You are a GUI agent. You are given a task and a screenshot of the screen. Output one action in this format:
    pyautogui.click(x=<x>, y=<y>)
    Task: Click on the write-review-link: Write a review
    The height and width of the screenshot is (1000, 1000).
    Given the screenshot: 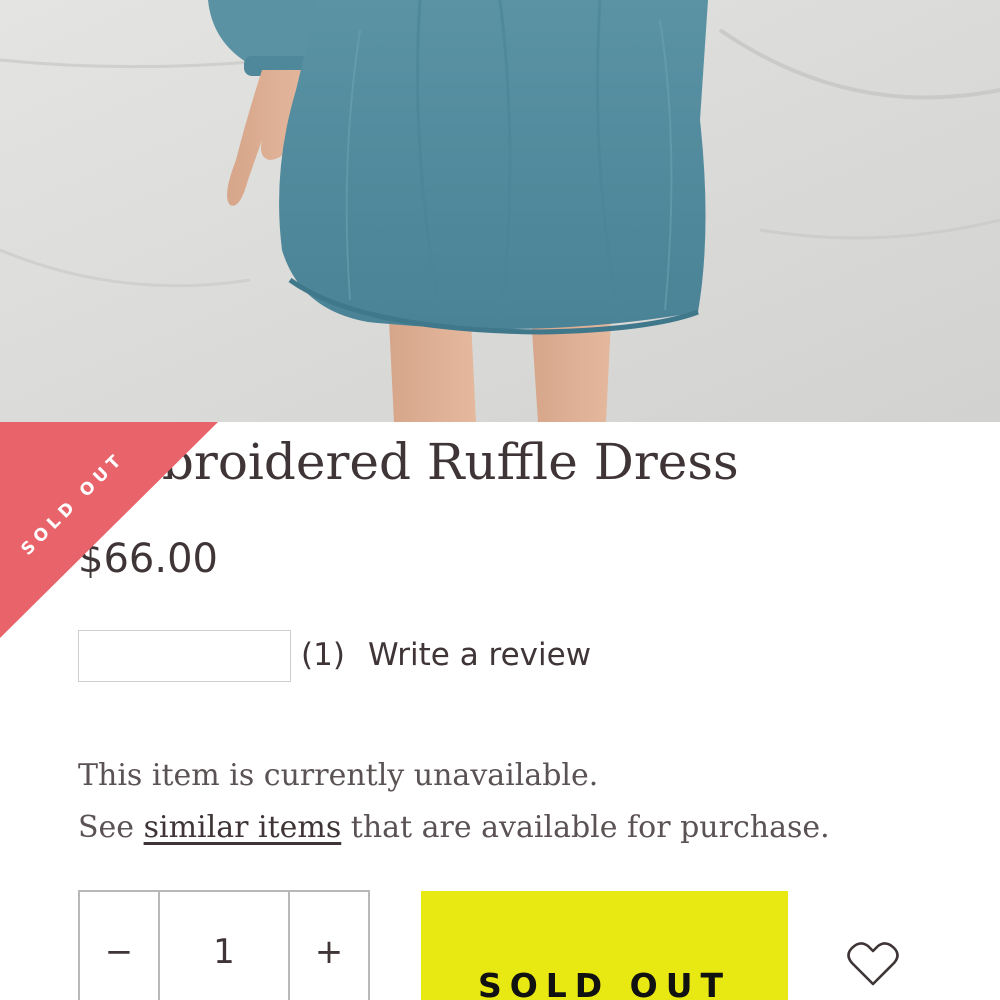 What is the action you would take?
    pyautogui.click(x=479, y=655)
    